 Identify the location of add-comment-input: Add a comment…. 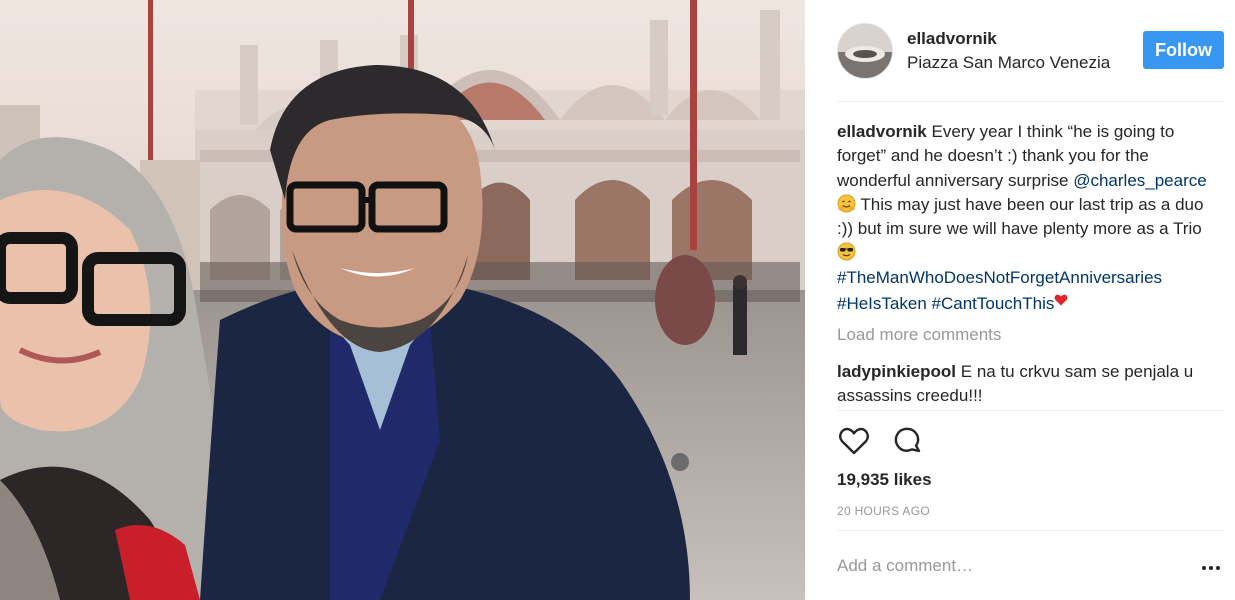
(905, 566).